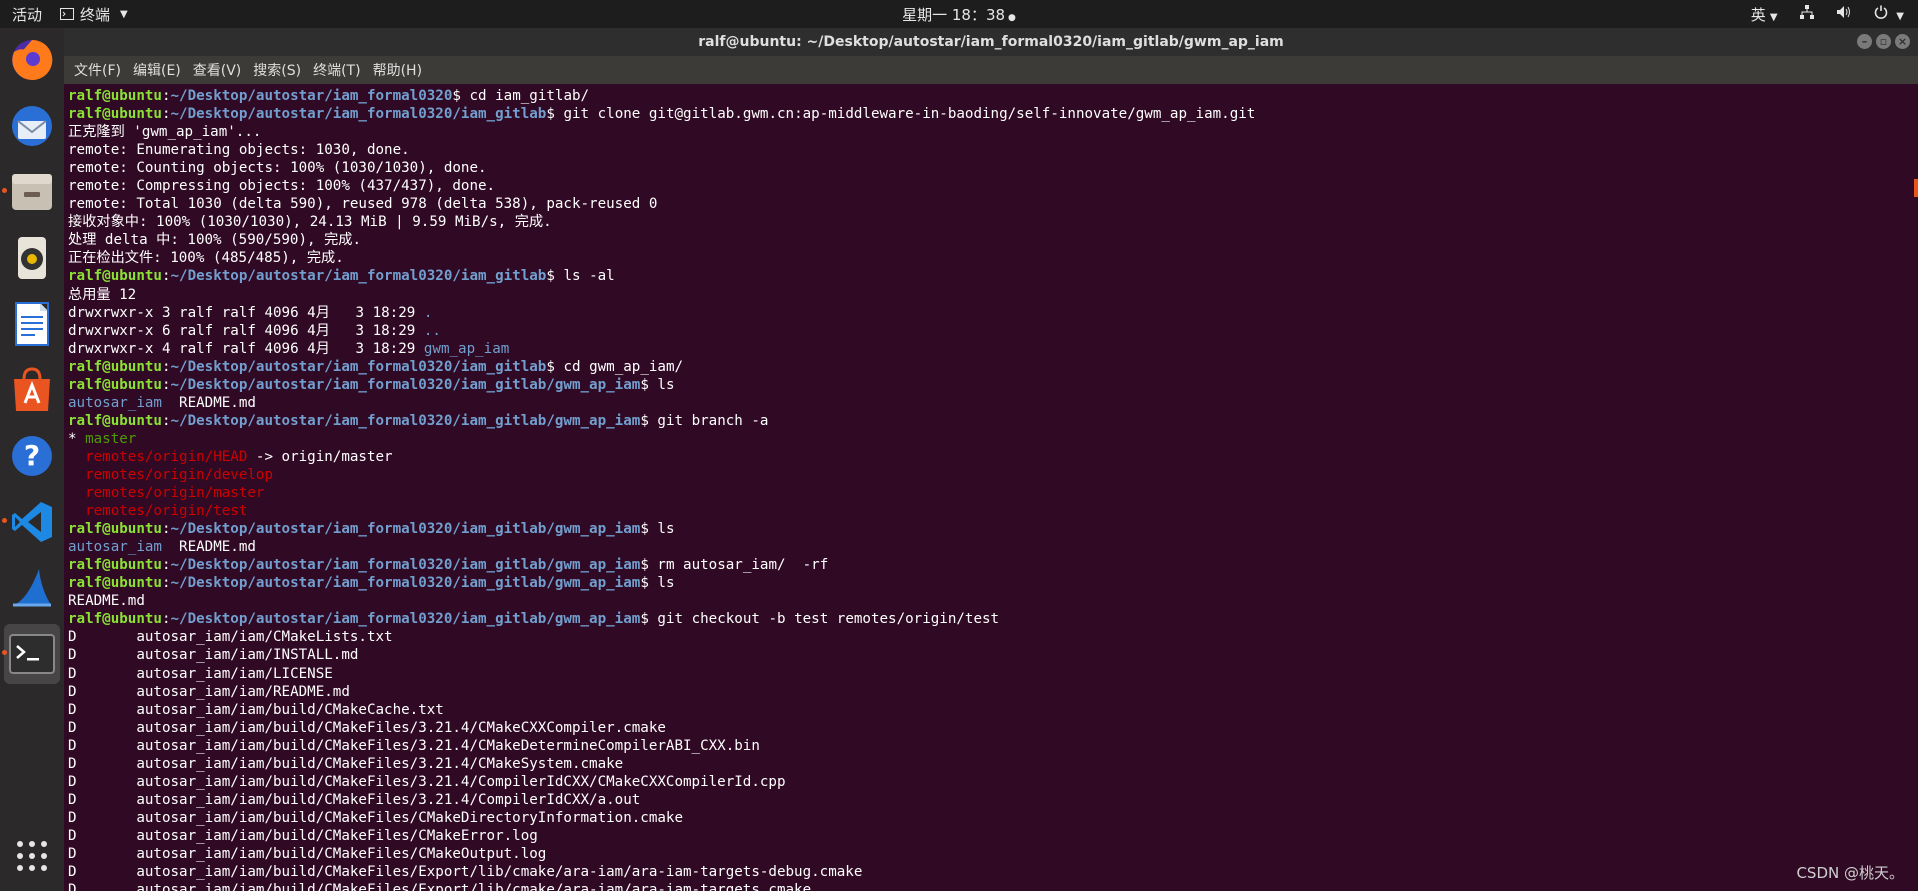  Describe the element at coordinates (1864, 41) in the screenshot. I see `minimize-button: –` at that location.